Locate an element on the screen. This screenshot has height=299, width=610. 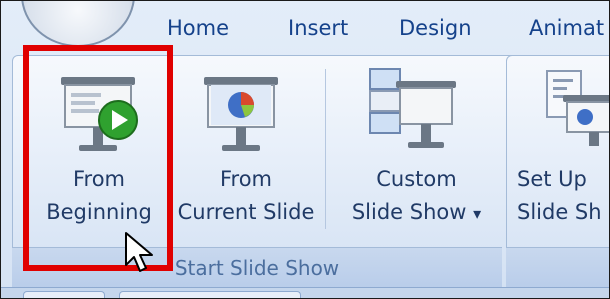
tab-design: Design is located at coordinates (435, 28).